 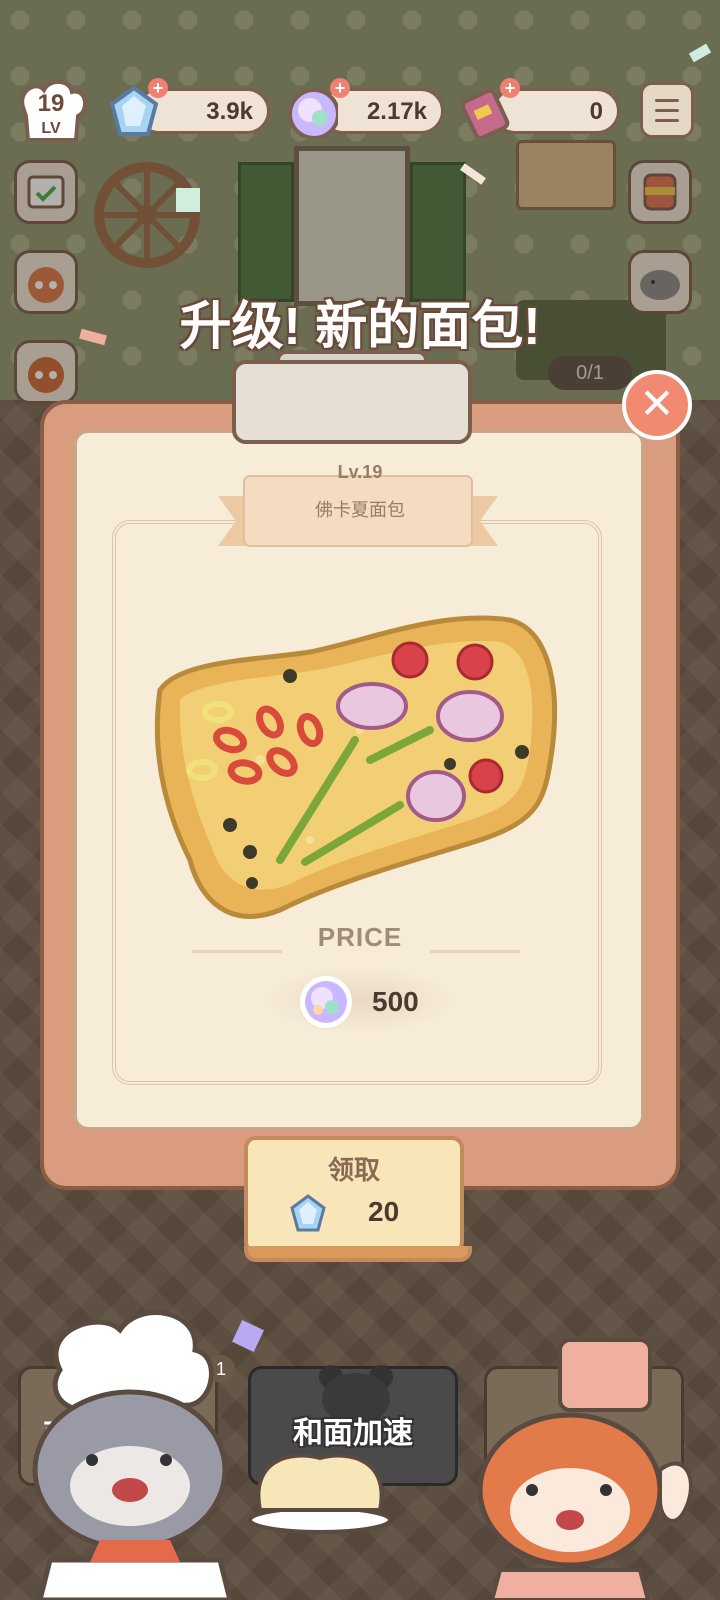 I want to click on player-level-badge: 19 LV, so click(x=51, y=114).